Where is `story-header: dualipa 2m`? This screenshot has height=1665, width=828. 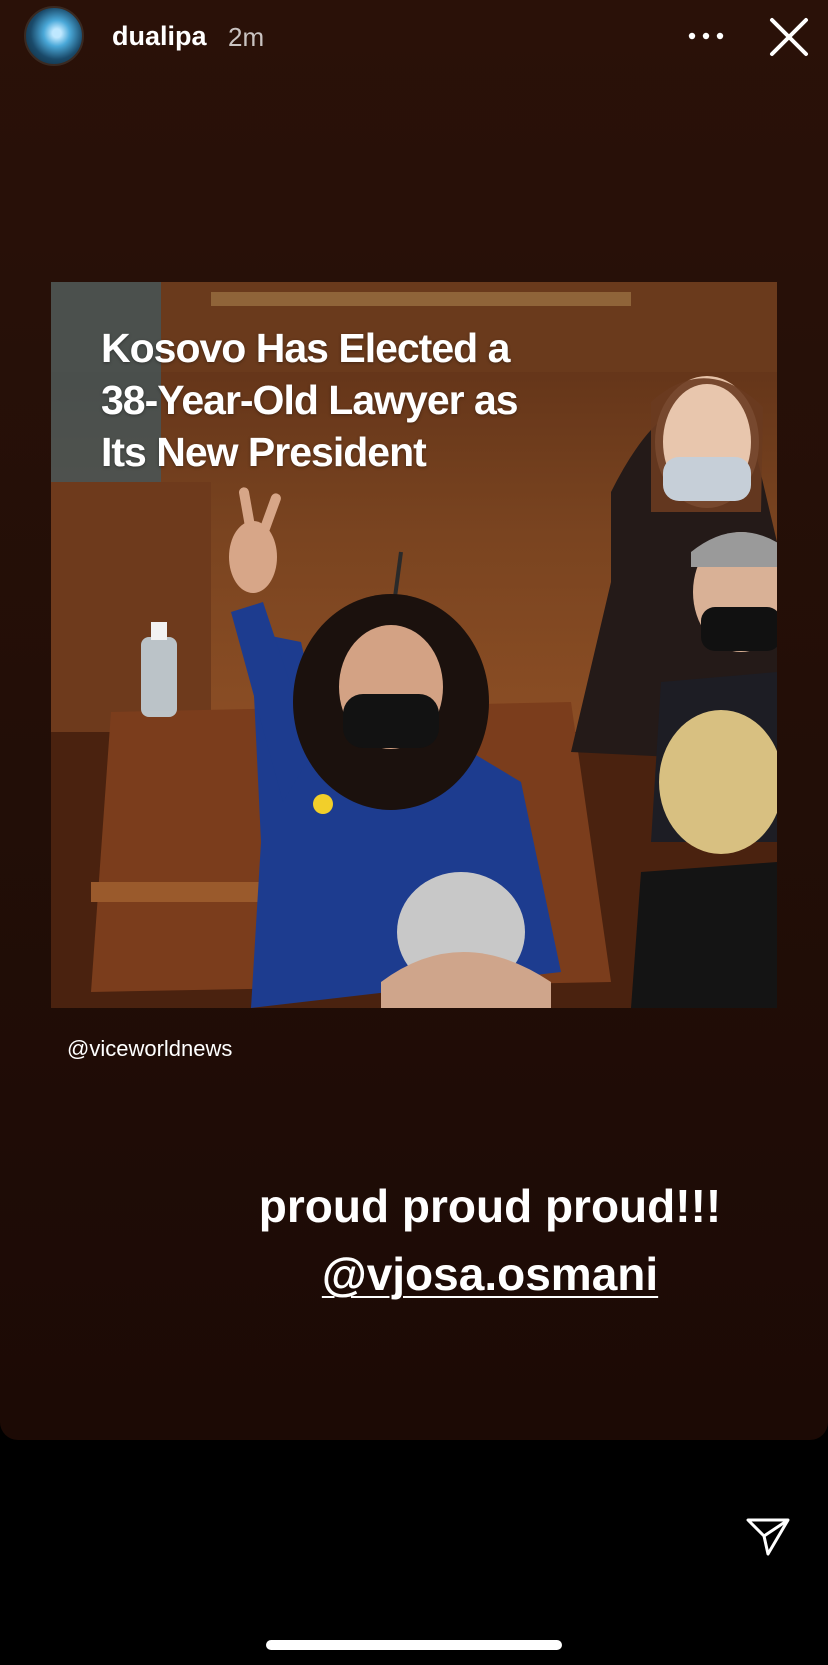
story-header: dualipa 2m is located at coordinates (414, 40).